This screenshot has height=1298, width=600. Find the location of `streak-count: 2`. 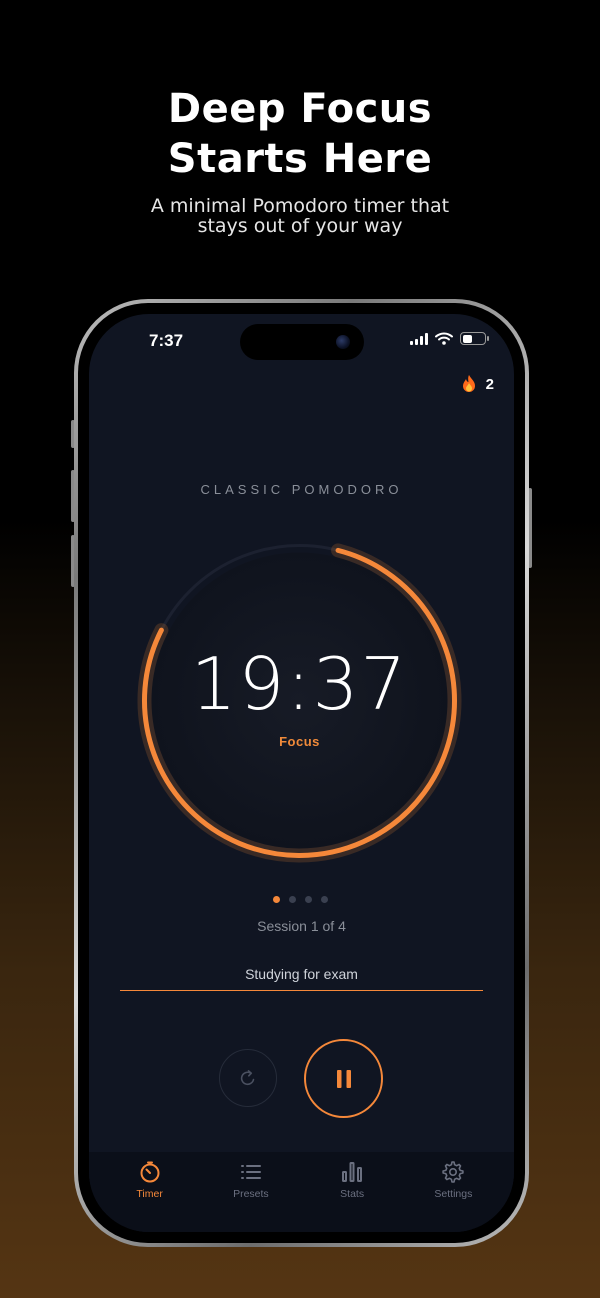

streak-count: 2 is located at coordinates (489, 384).